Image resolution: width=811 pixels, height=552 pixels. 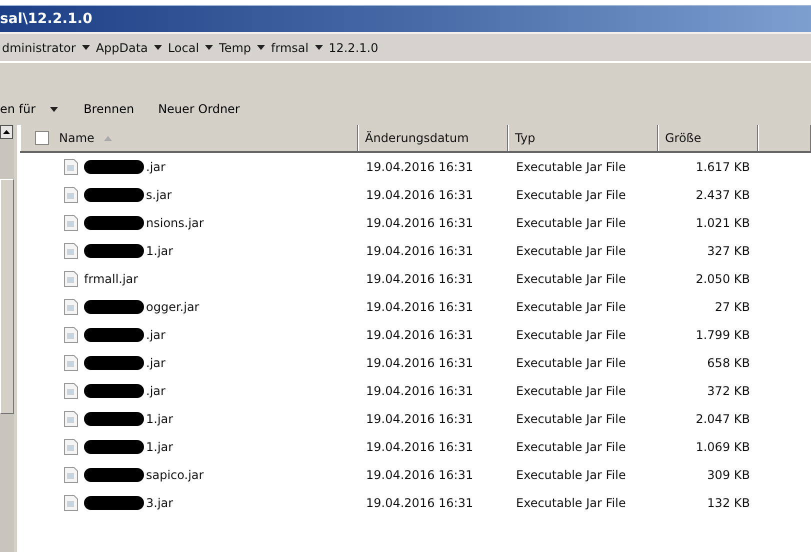 What do you see at coordinates (722, 419) in the screenshot?
I see `table-cell-text: 2.047 KB` at bounding box center [722, 419].